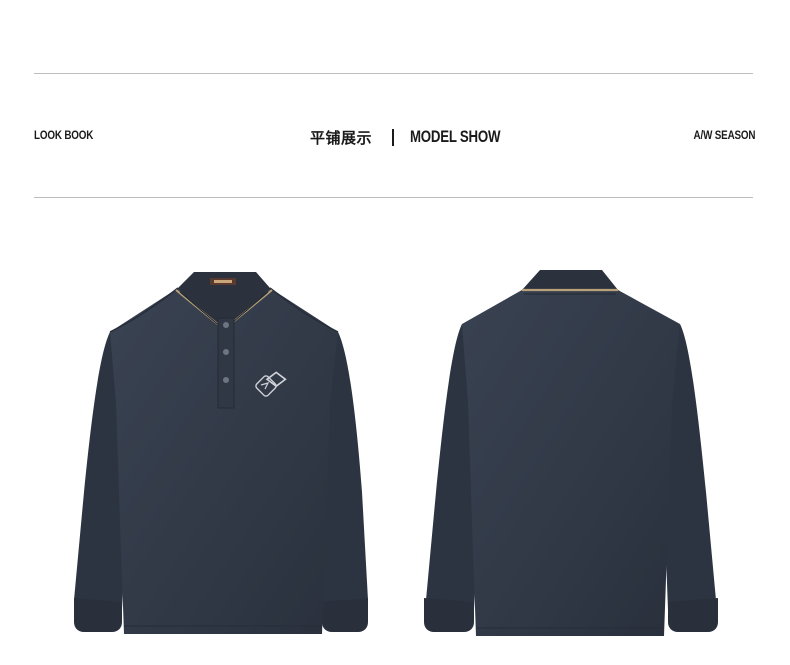 The height and width of the screenshot is (665, 790). Describe the element at coordinates (455, 136) in the screenshot. I see `section-title-en: MODEL SHOW` at that location.